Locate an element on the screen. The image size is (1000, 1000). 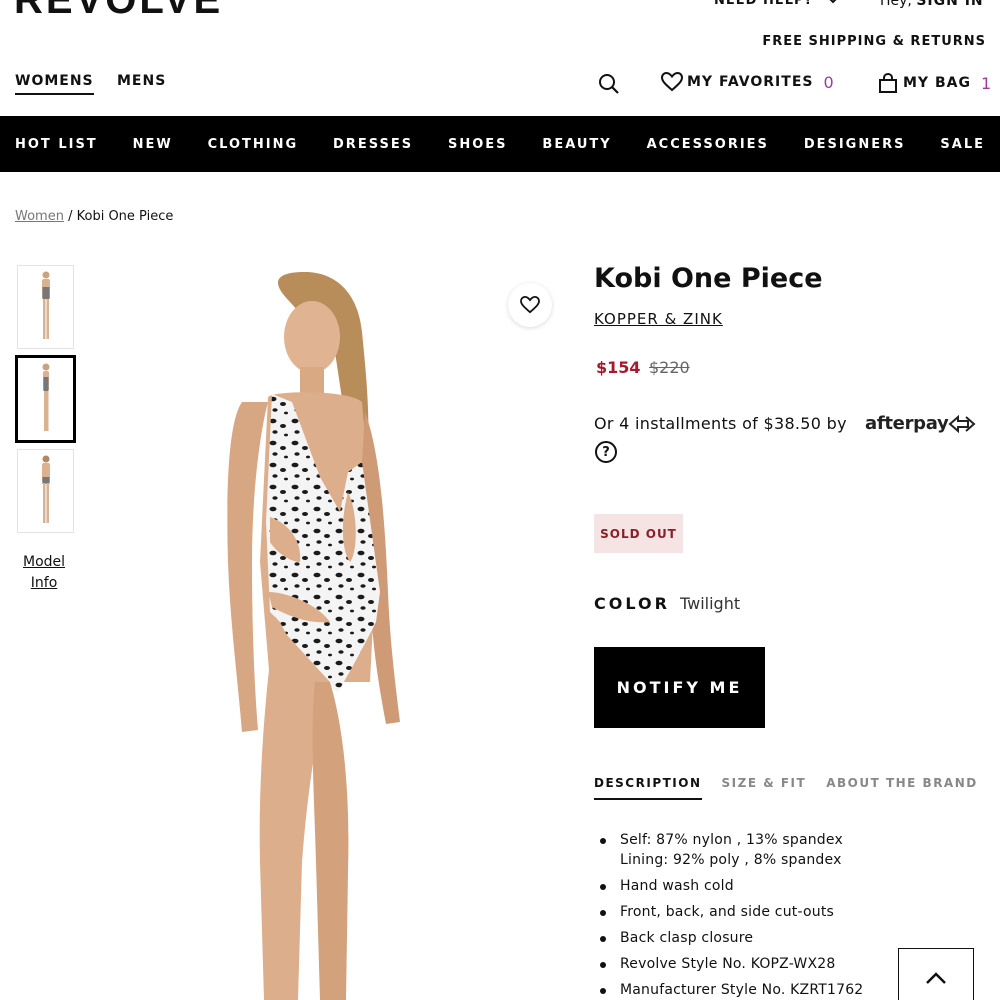
need-help-menu: NEED HELP? is located at coordinates (776, 4).